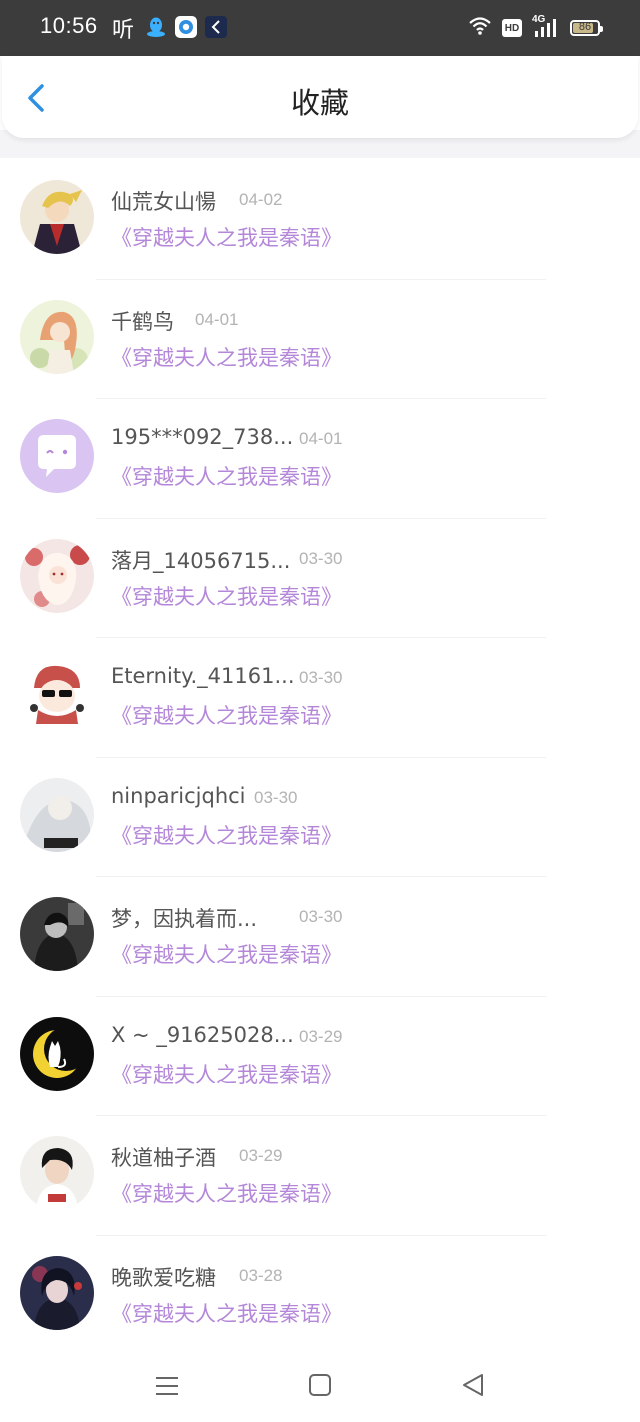  I want to click on item-date: 03-28, so click(261, 1275).